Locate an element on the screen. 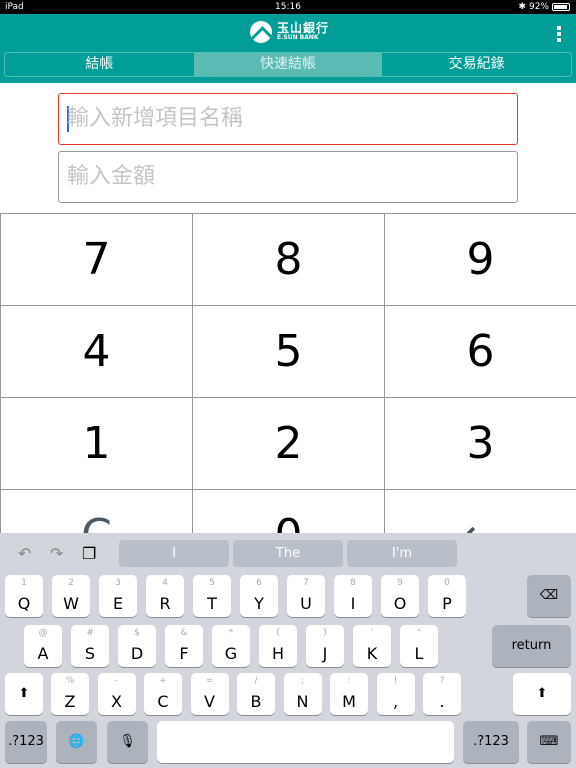 The width and height of the screenshot is (576, 768). key-primary: , is located at coordinates (395, 701).